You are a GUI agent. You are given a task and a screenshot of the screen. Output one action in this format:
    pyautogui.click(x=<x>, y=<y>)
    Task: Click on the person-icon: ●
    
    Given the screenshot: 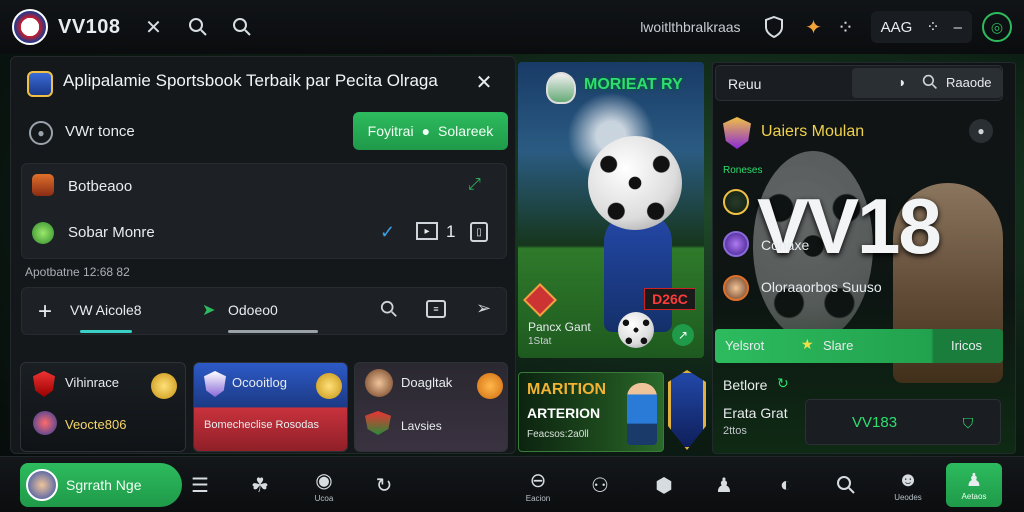 What is the action you would take?
    pyautogui.click(x=981, y=131)
    